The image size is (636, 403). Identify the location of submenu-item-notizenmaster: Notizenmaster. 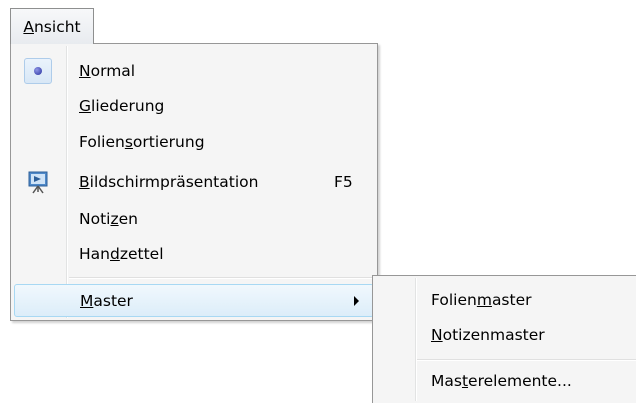
(504, 335).